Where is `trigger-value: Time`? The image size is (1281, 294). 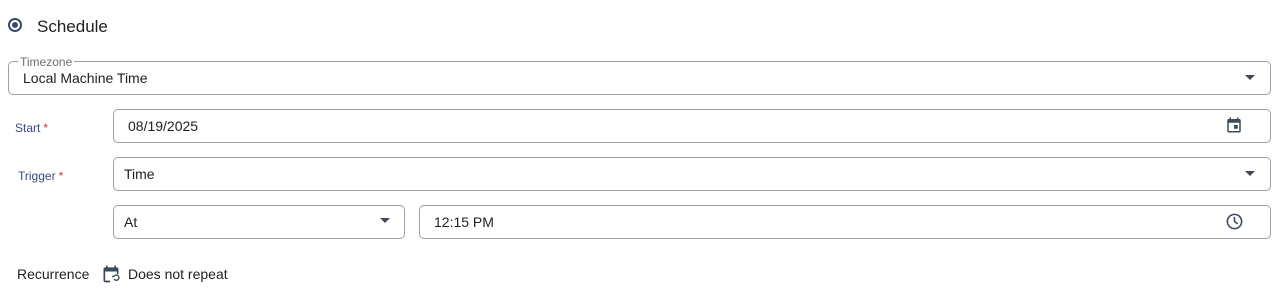 trigger-value: Time is located at coordinates (139, 174).